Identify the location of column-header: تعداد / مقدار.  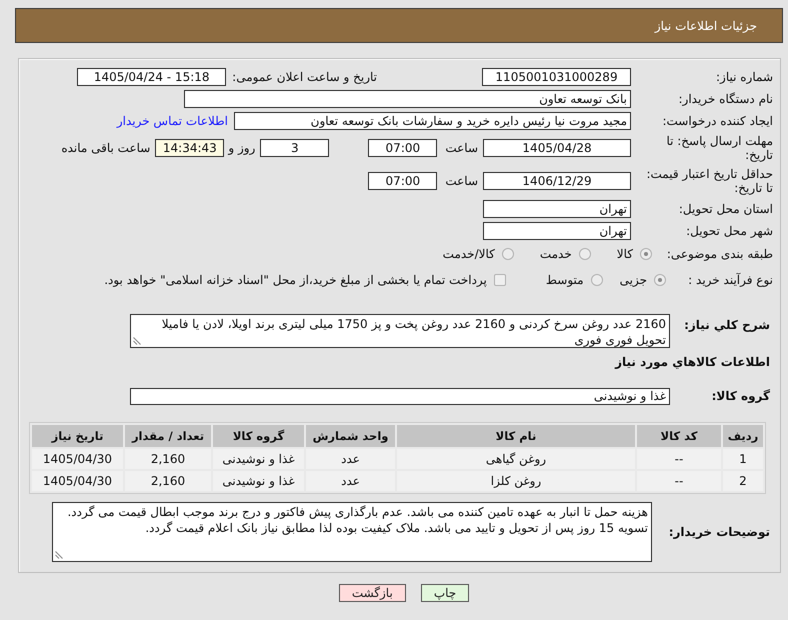
(168, 436).